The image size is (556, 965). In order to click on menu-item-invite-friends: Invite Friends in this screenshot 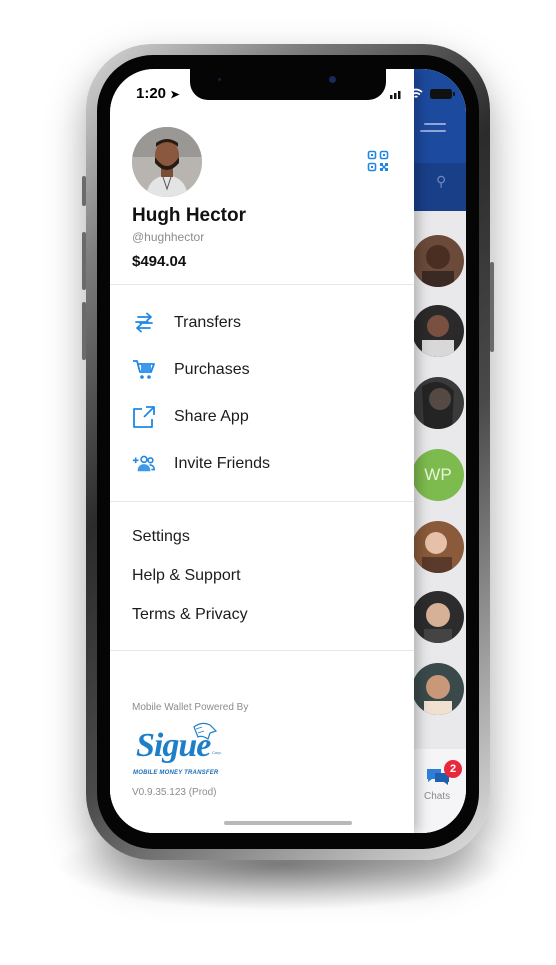, I will do `click(262, 464)`.